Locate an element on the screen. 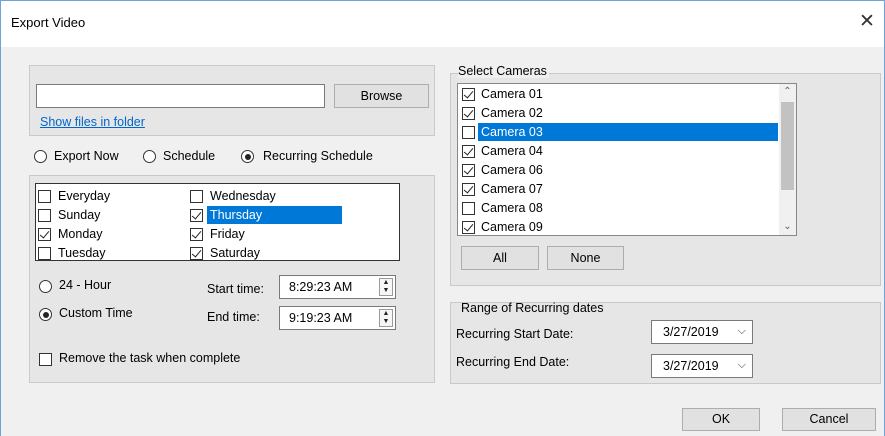  recurring-start-date-value: 3/27/2019 is located at coordinates (691, 332).